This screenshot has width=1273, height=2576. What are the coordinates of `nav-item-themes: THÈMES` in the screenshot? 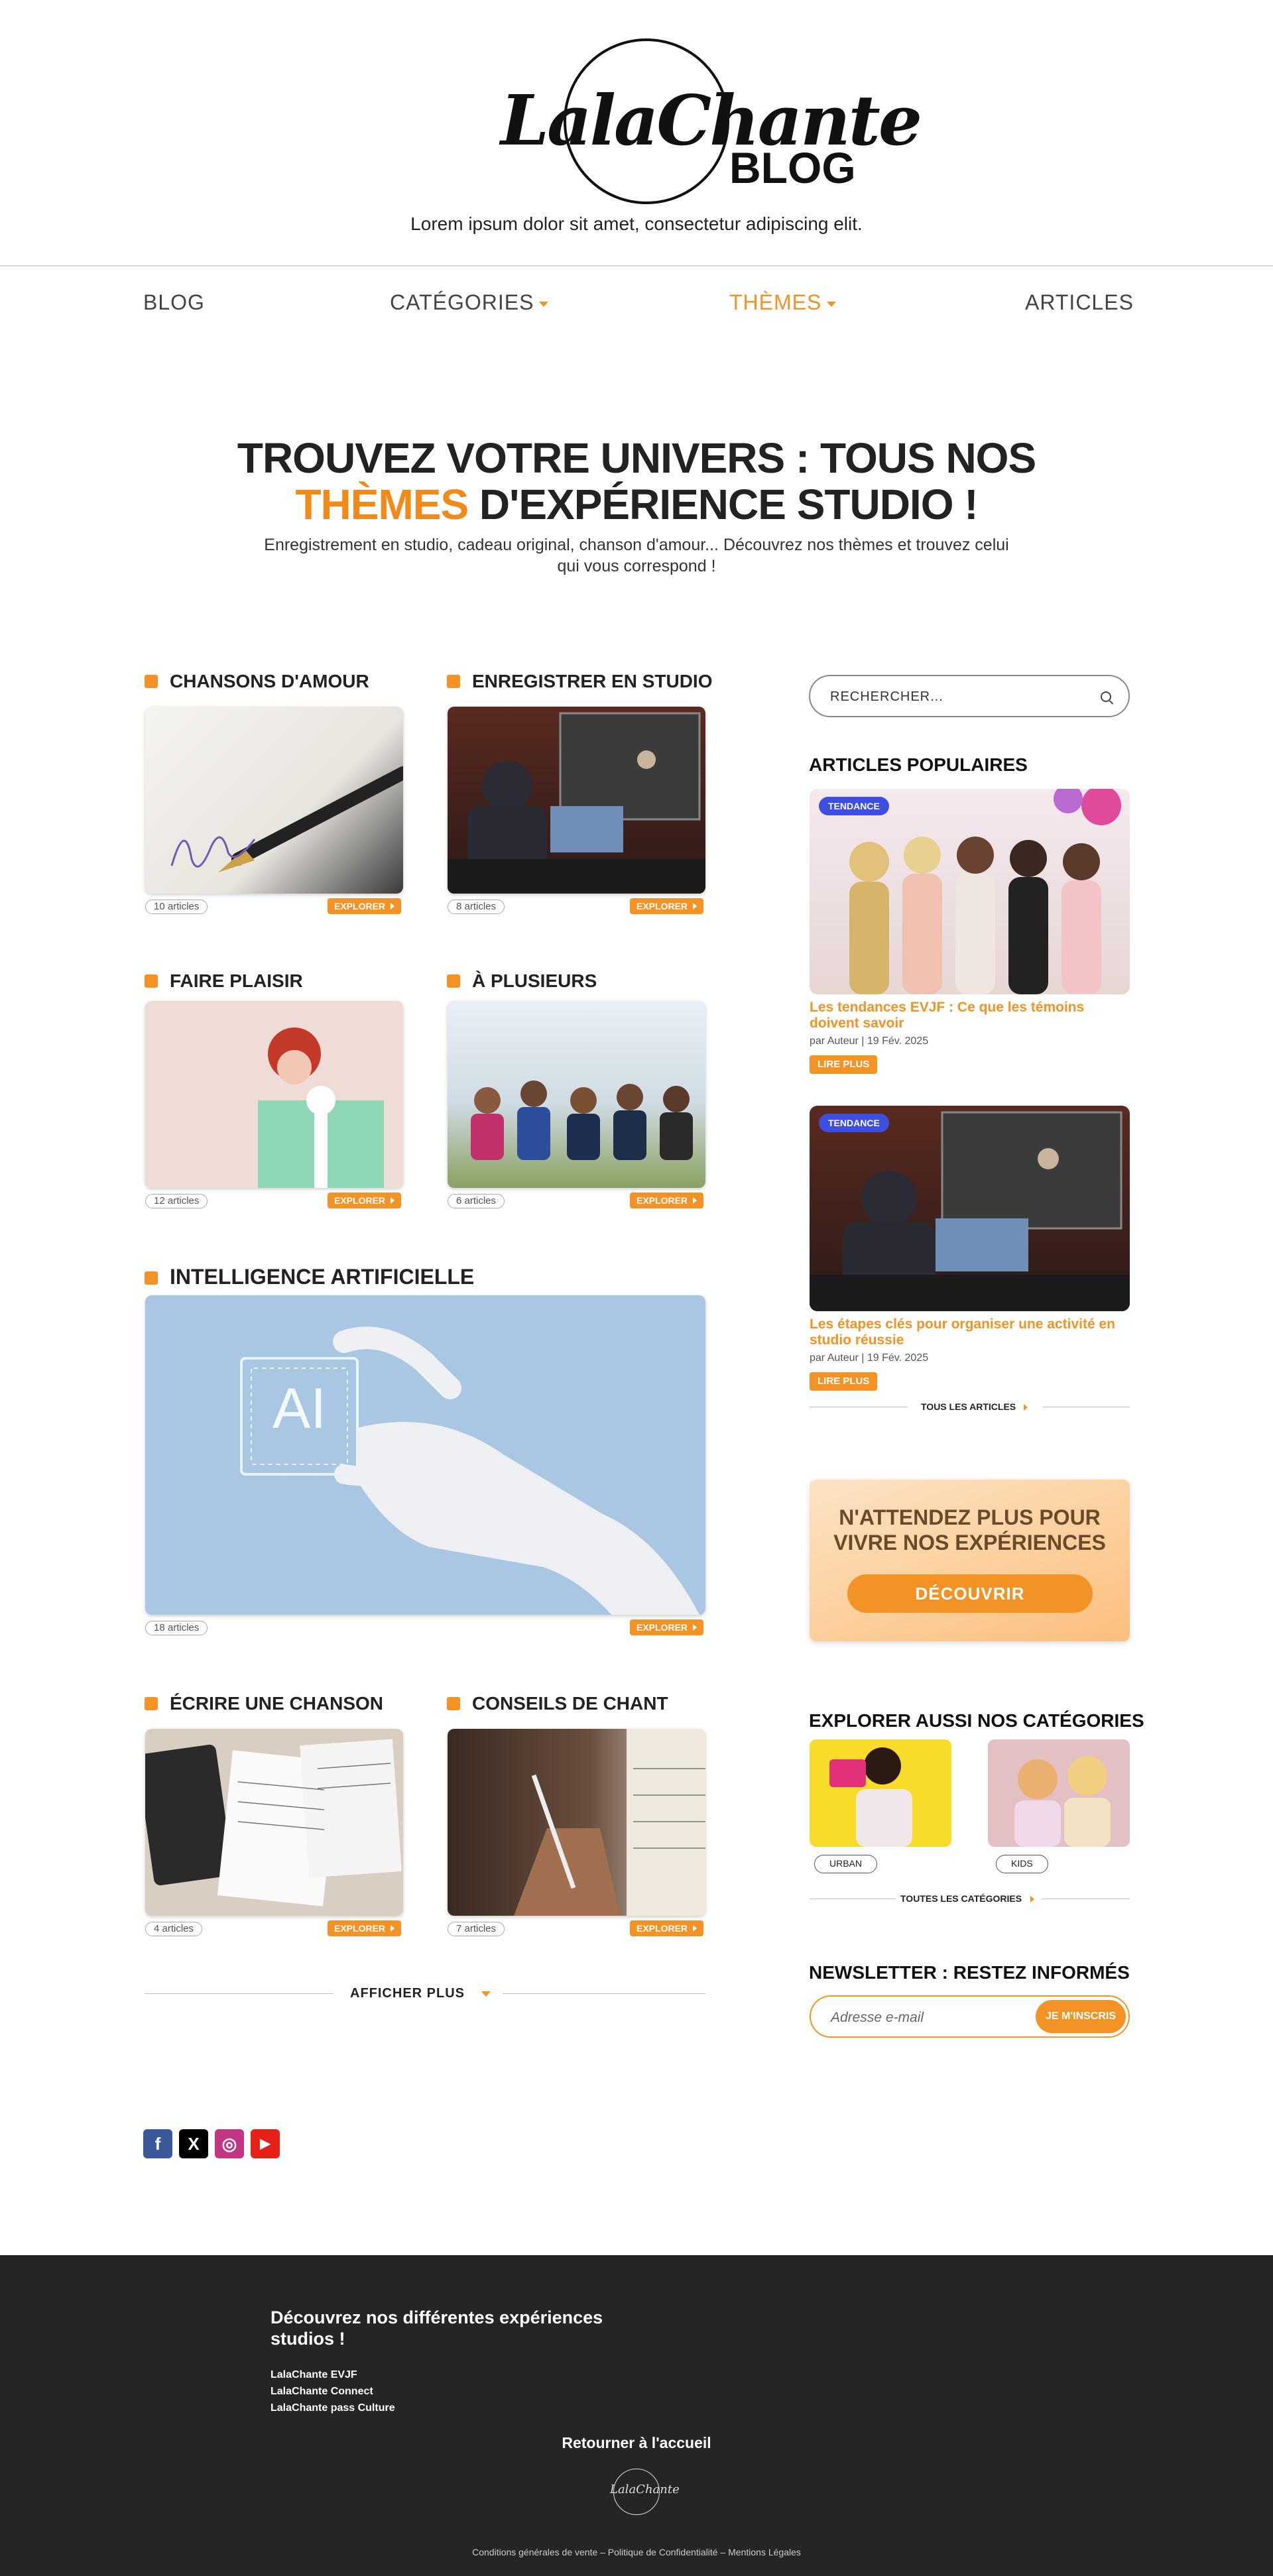 It's located at (783, 302).